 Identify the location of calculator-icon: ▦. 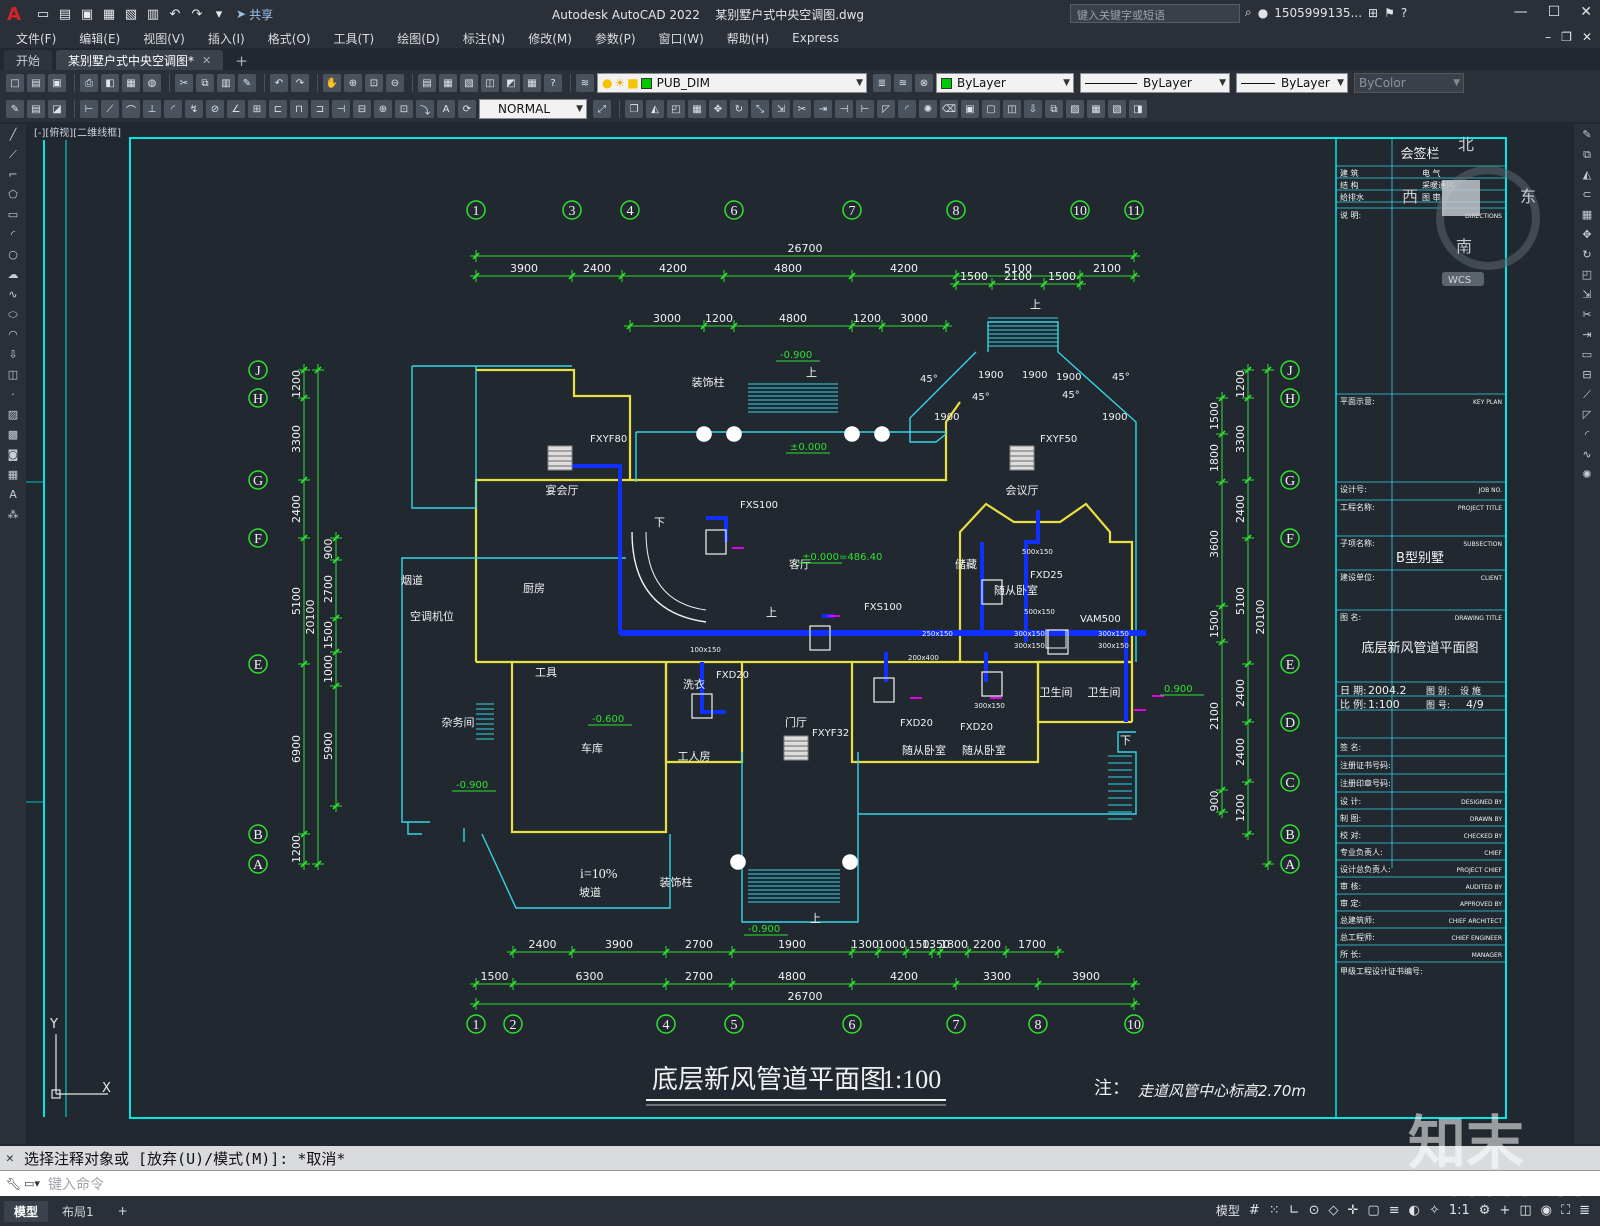
(532, 83).